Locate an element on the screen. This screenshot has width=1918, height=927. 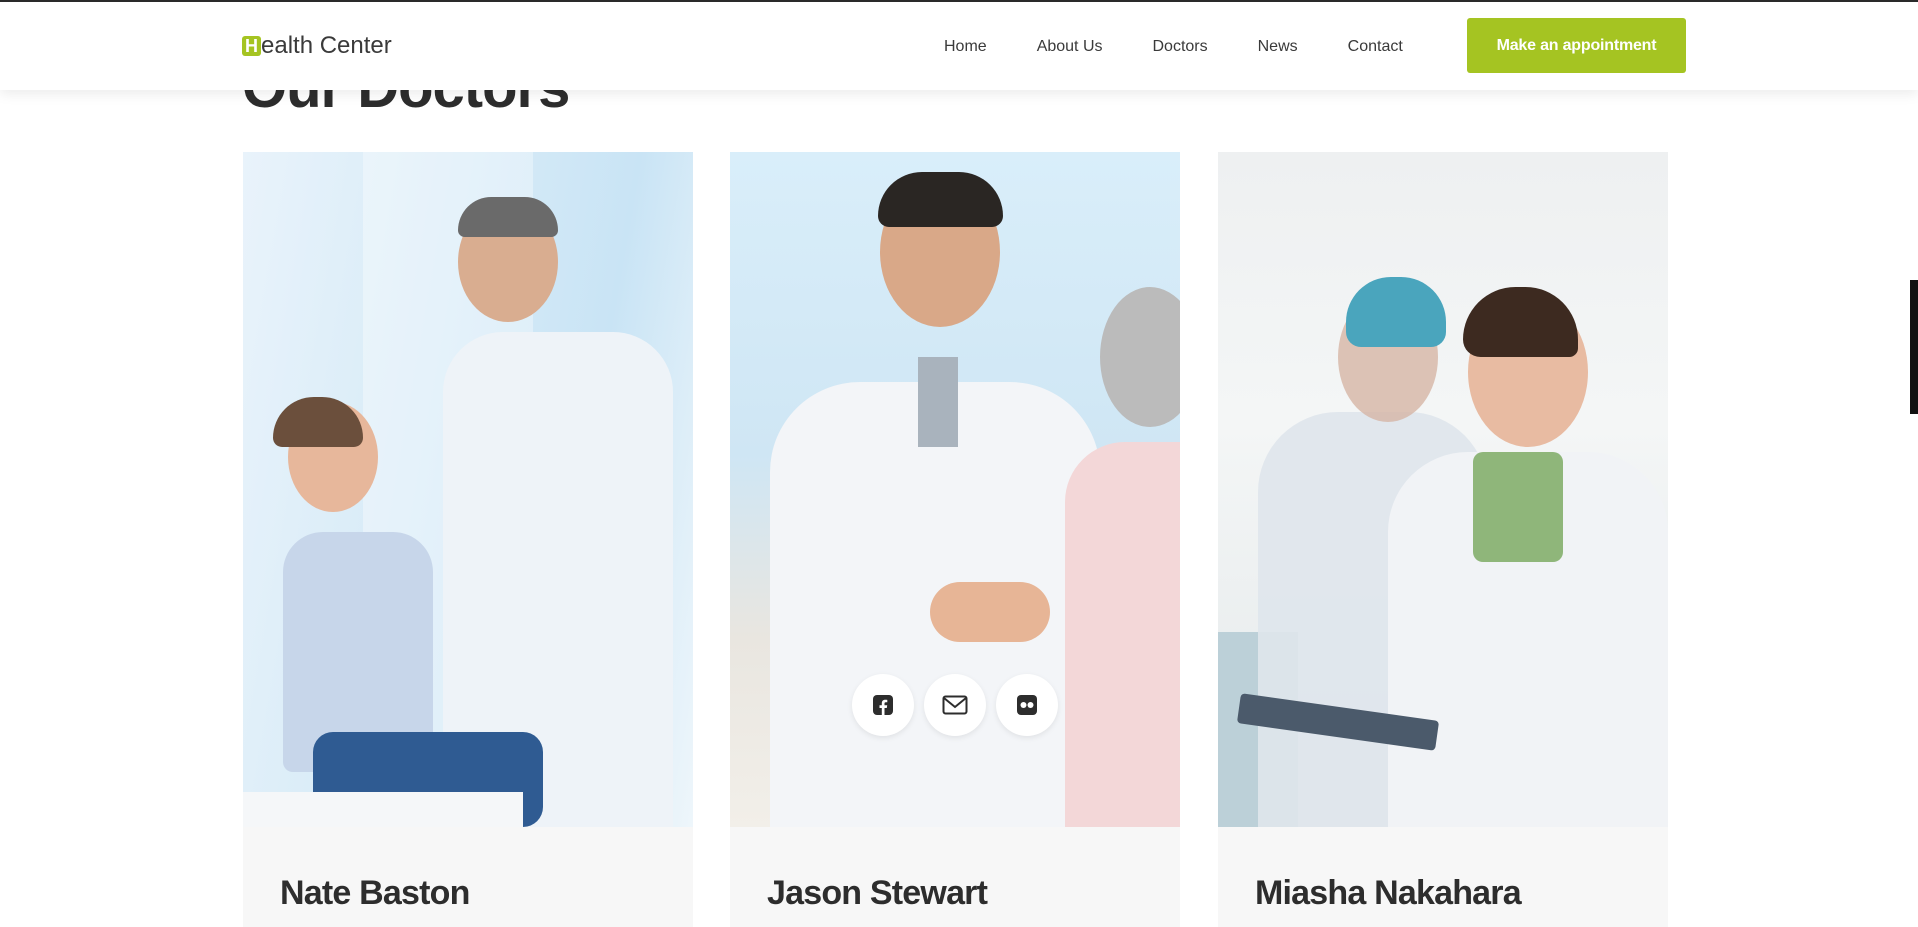
logo-text: ealth Center is located at coordinates (326, 45).